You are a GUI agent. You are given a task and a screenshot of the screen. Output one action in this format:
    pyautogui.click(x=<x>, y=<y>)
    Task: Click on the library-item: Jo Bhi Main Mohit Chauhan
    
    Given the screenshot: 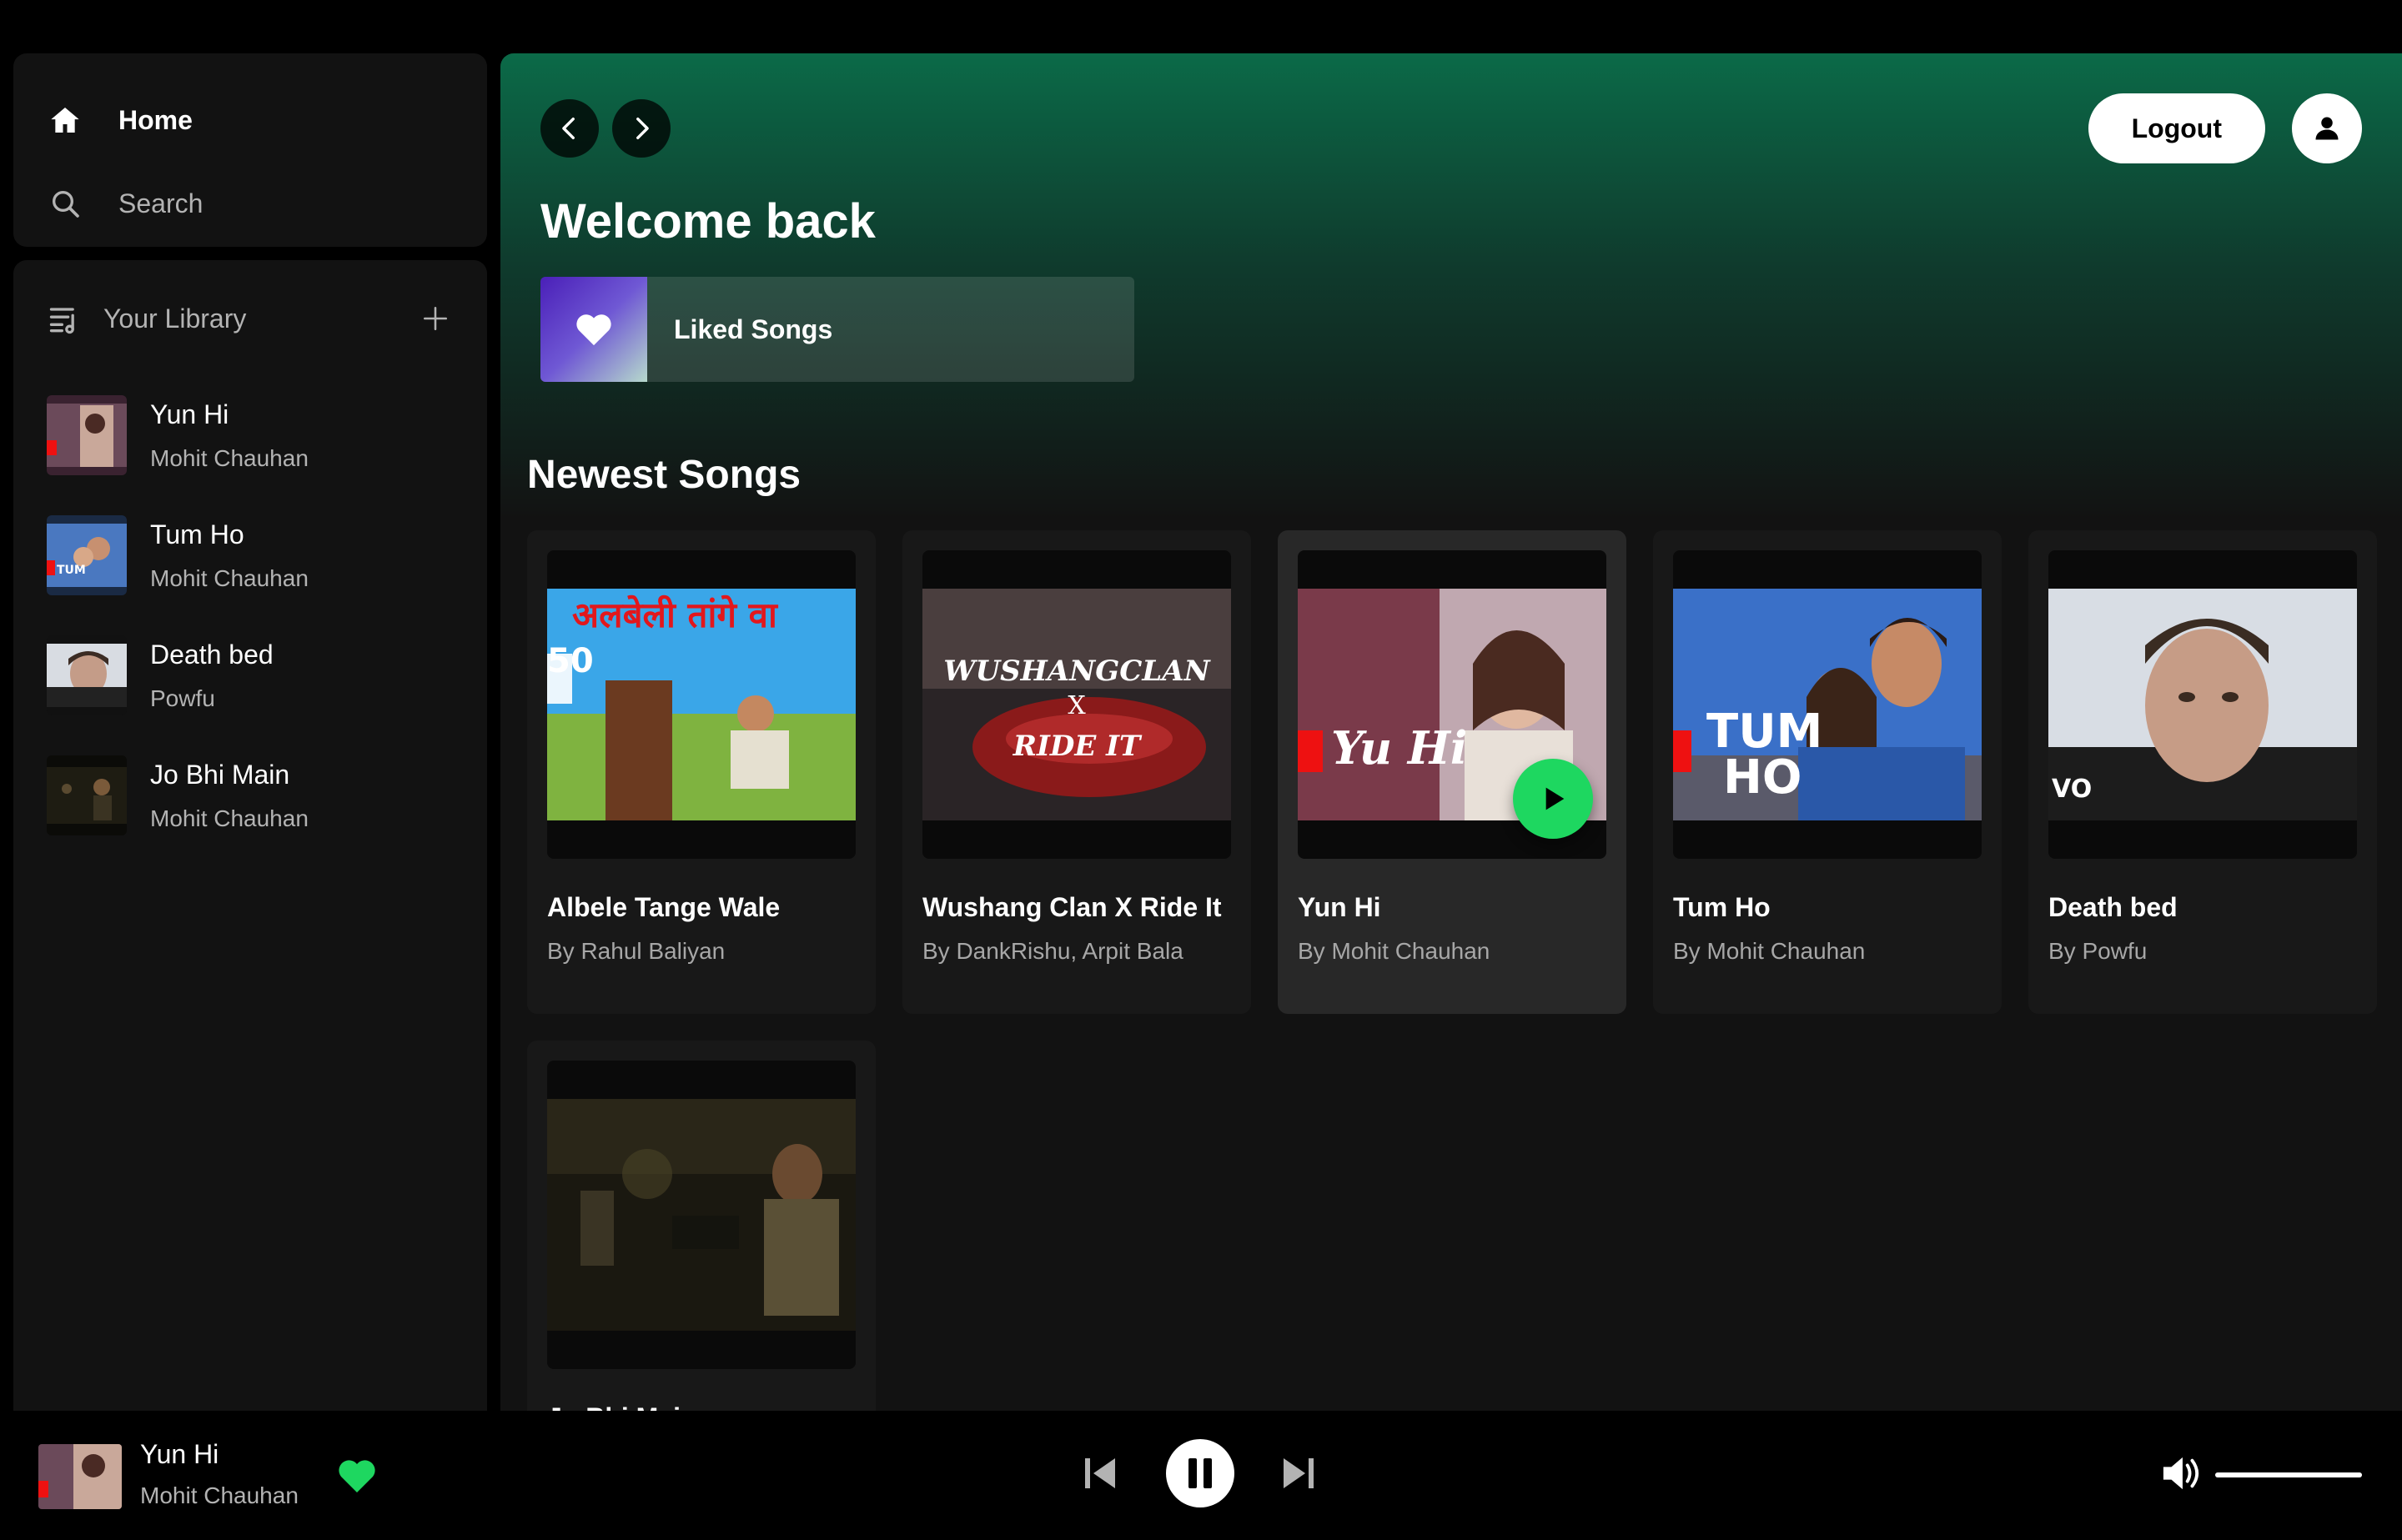 What is the action you would take?
    pyautogui.click(x=250, y=795)
    